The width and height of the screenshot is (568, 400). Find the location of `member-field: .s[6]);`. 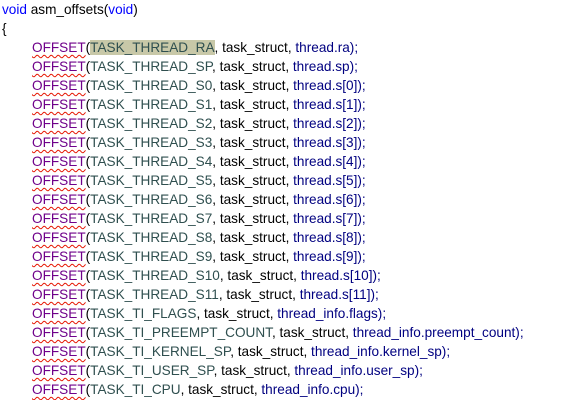

member-field: .s[6]); is located at coordinates (348, 199).